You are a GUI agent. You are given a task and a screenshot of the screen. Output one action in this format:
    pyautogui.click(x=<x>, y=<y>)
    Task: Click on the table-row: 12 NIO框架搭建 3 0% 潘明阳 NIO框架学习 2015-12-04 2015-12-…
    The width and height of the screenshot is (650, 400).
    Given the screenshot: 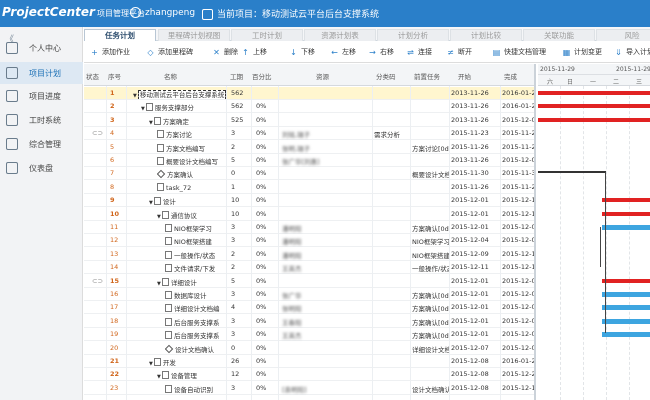 What is the action you would take?
    pyautogui.click(x=309, y=241)
    